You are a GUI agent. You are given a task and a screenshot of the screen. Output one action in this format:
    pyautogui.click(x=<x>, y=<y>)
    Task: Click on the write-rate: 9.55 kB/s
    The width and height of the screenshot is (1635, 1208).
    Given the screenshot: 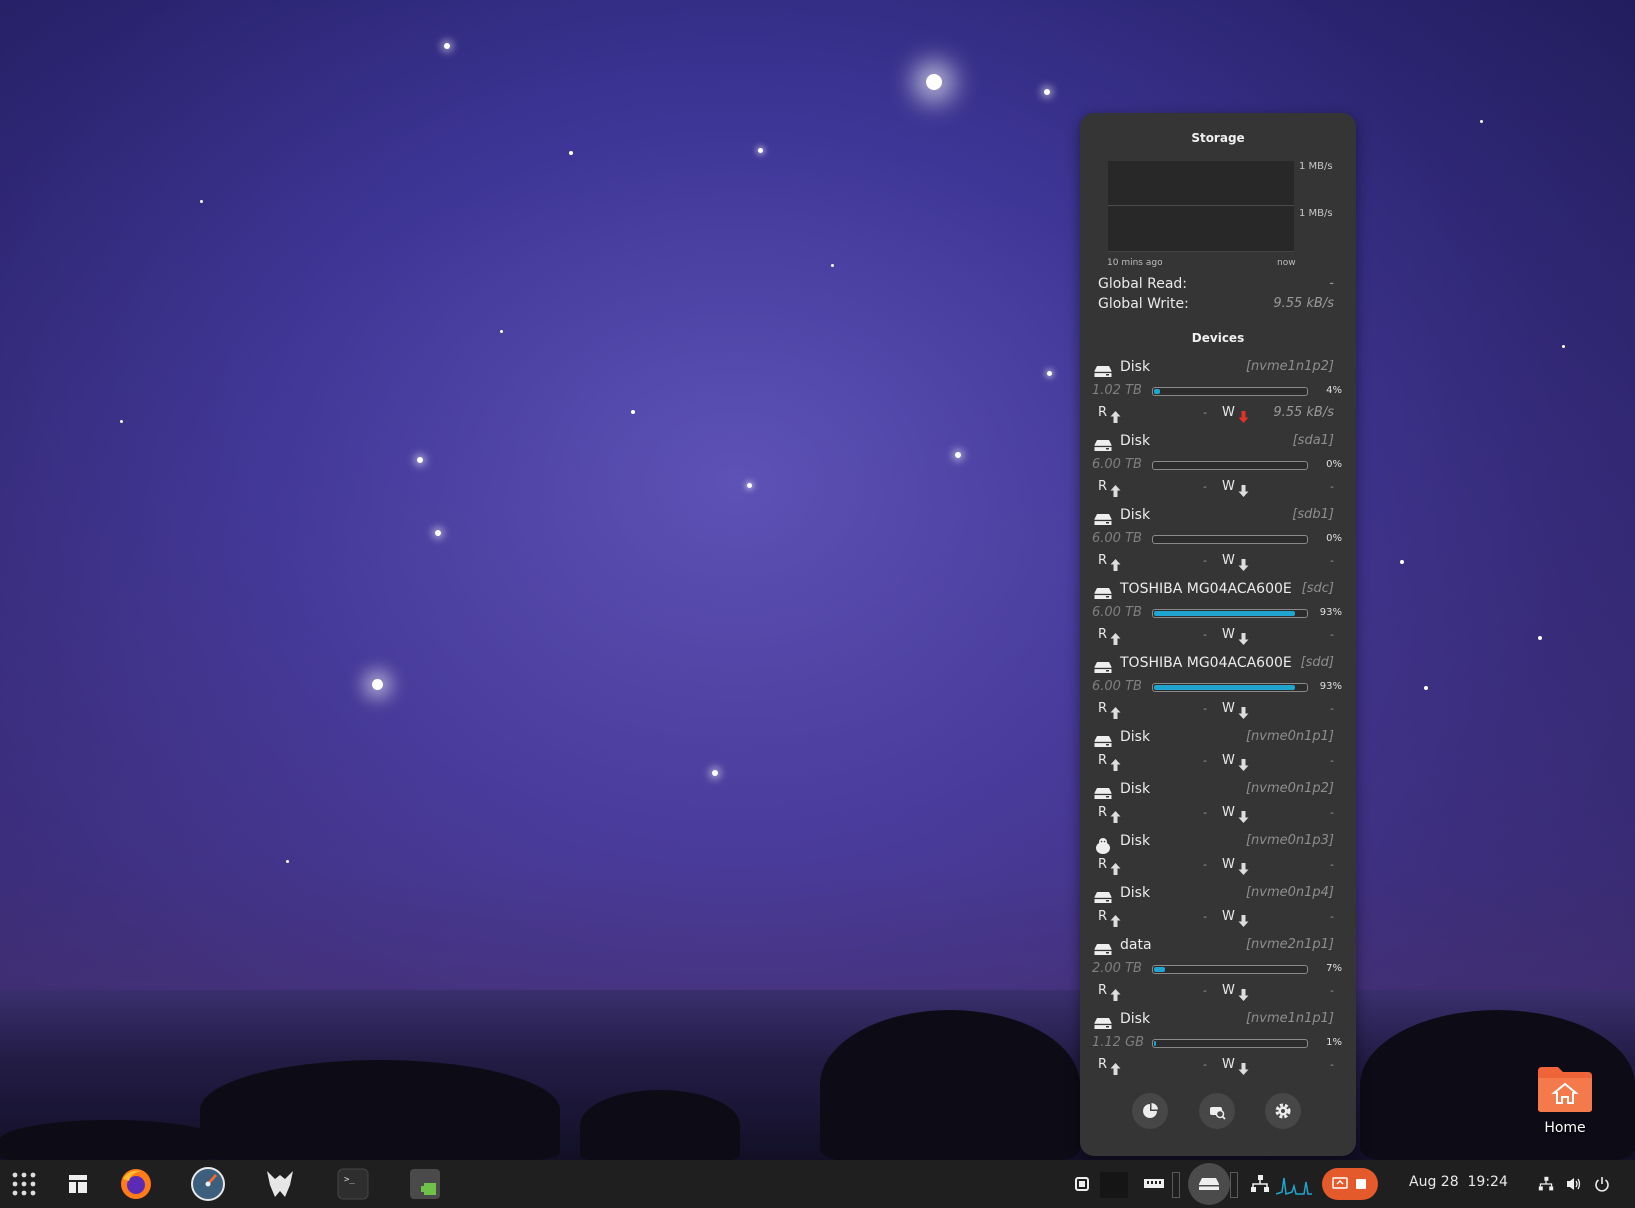 What is the action you would take?
    pyautogui.click(x=1303, y=412)
    